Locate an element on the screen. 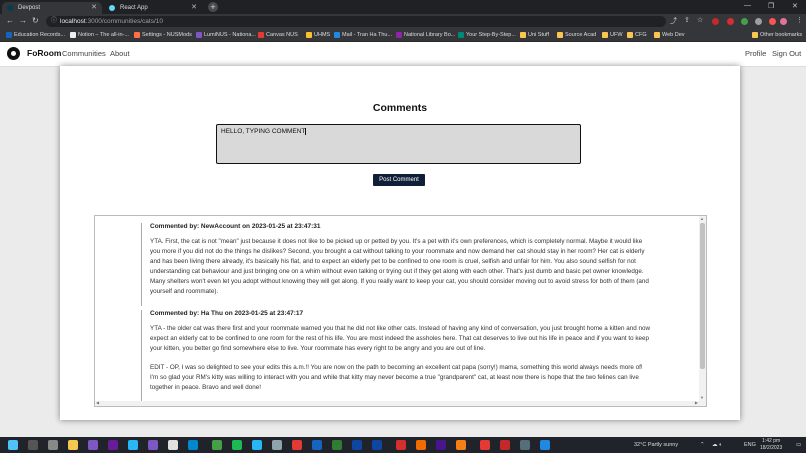 The height and width of the screenshot is (453, 806). maximize-icon: ❐ is located at coordinates (771, 6).